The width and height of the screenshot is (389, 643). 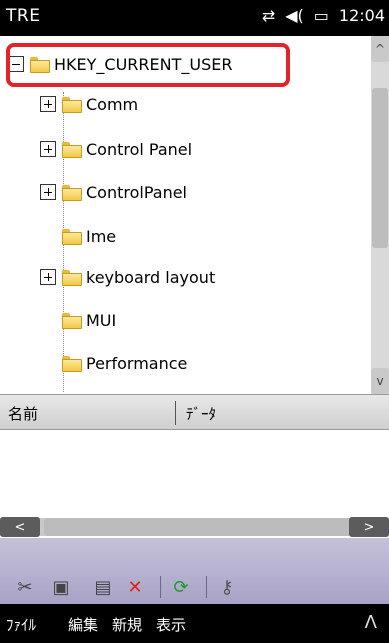 What do you see at coordinates (371, 622) in the screenshot?
I see `expand-menu-icon: Λ` at bounding box center [371, 622].